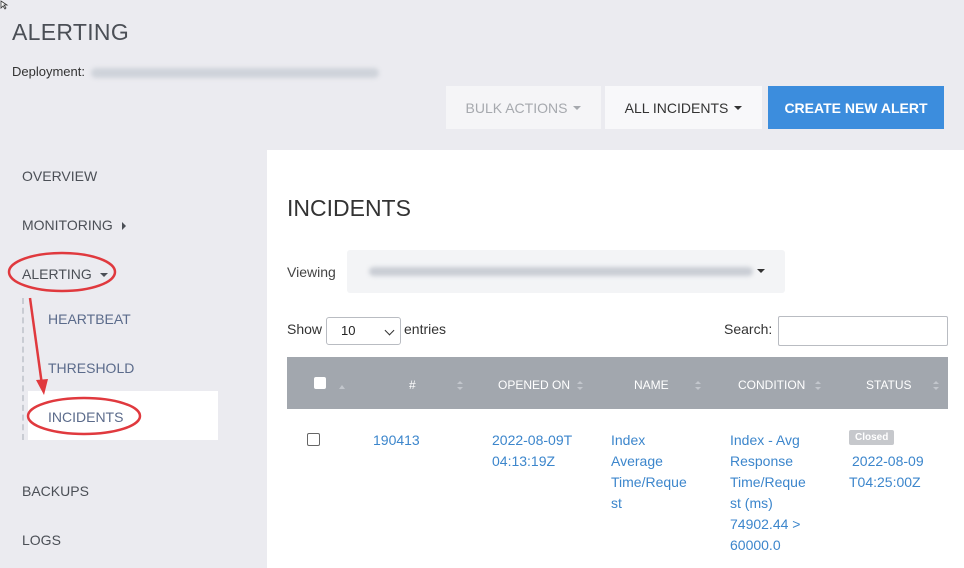  I want to click on opened-on-link: 2022-08-09T 04:13:19Z, so click(532, 451).